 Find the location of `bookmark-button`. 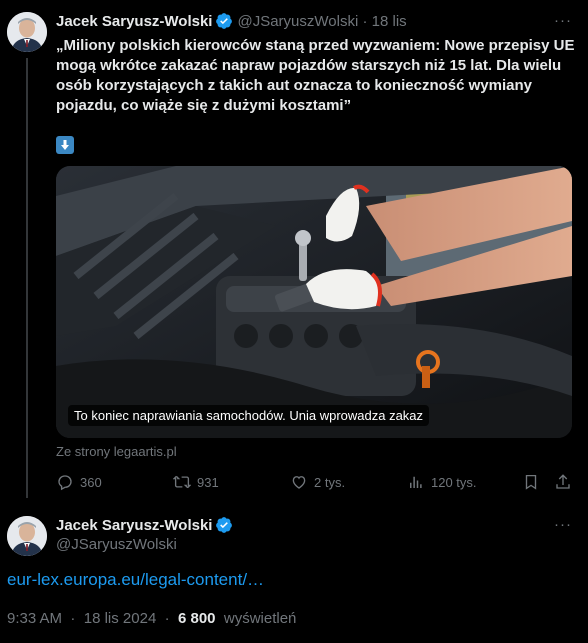

bookmark-button is located at coordinates (531, 482).